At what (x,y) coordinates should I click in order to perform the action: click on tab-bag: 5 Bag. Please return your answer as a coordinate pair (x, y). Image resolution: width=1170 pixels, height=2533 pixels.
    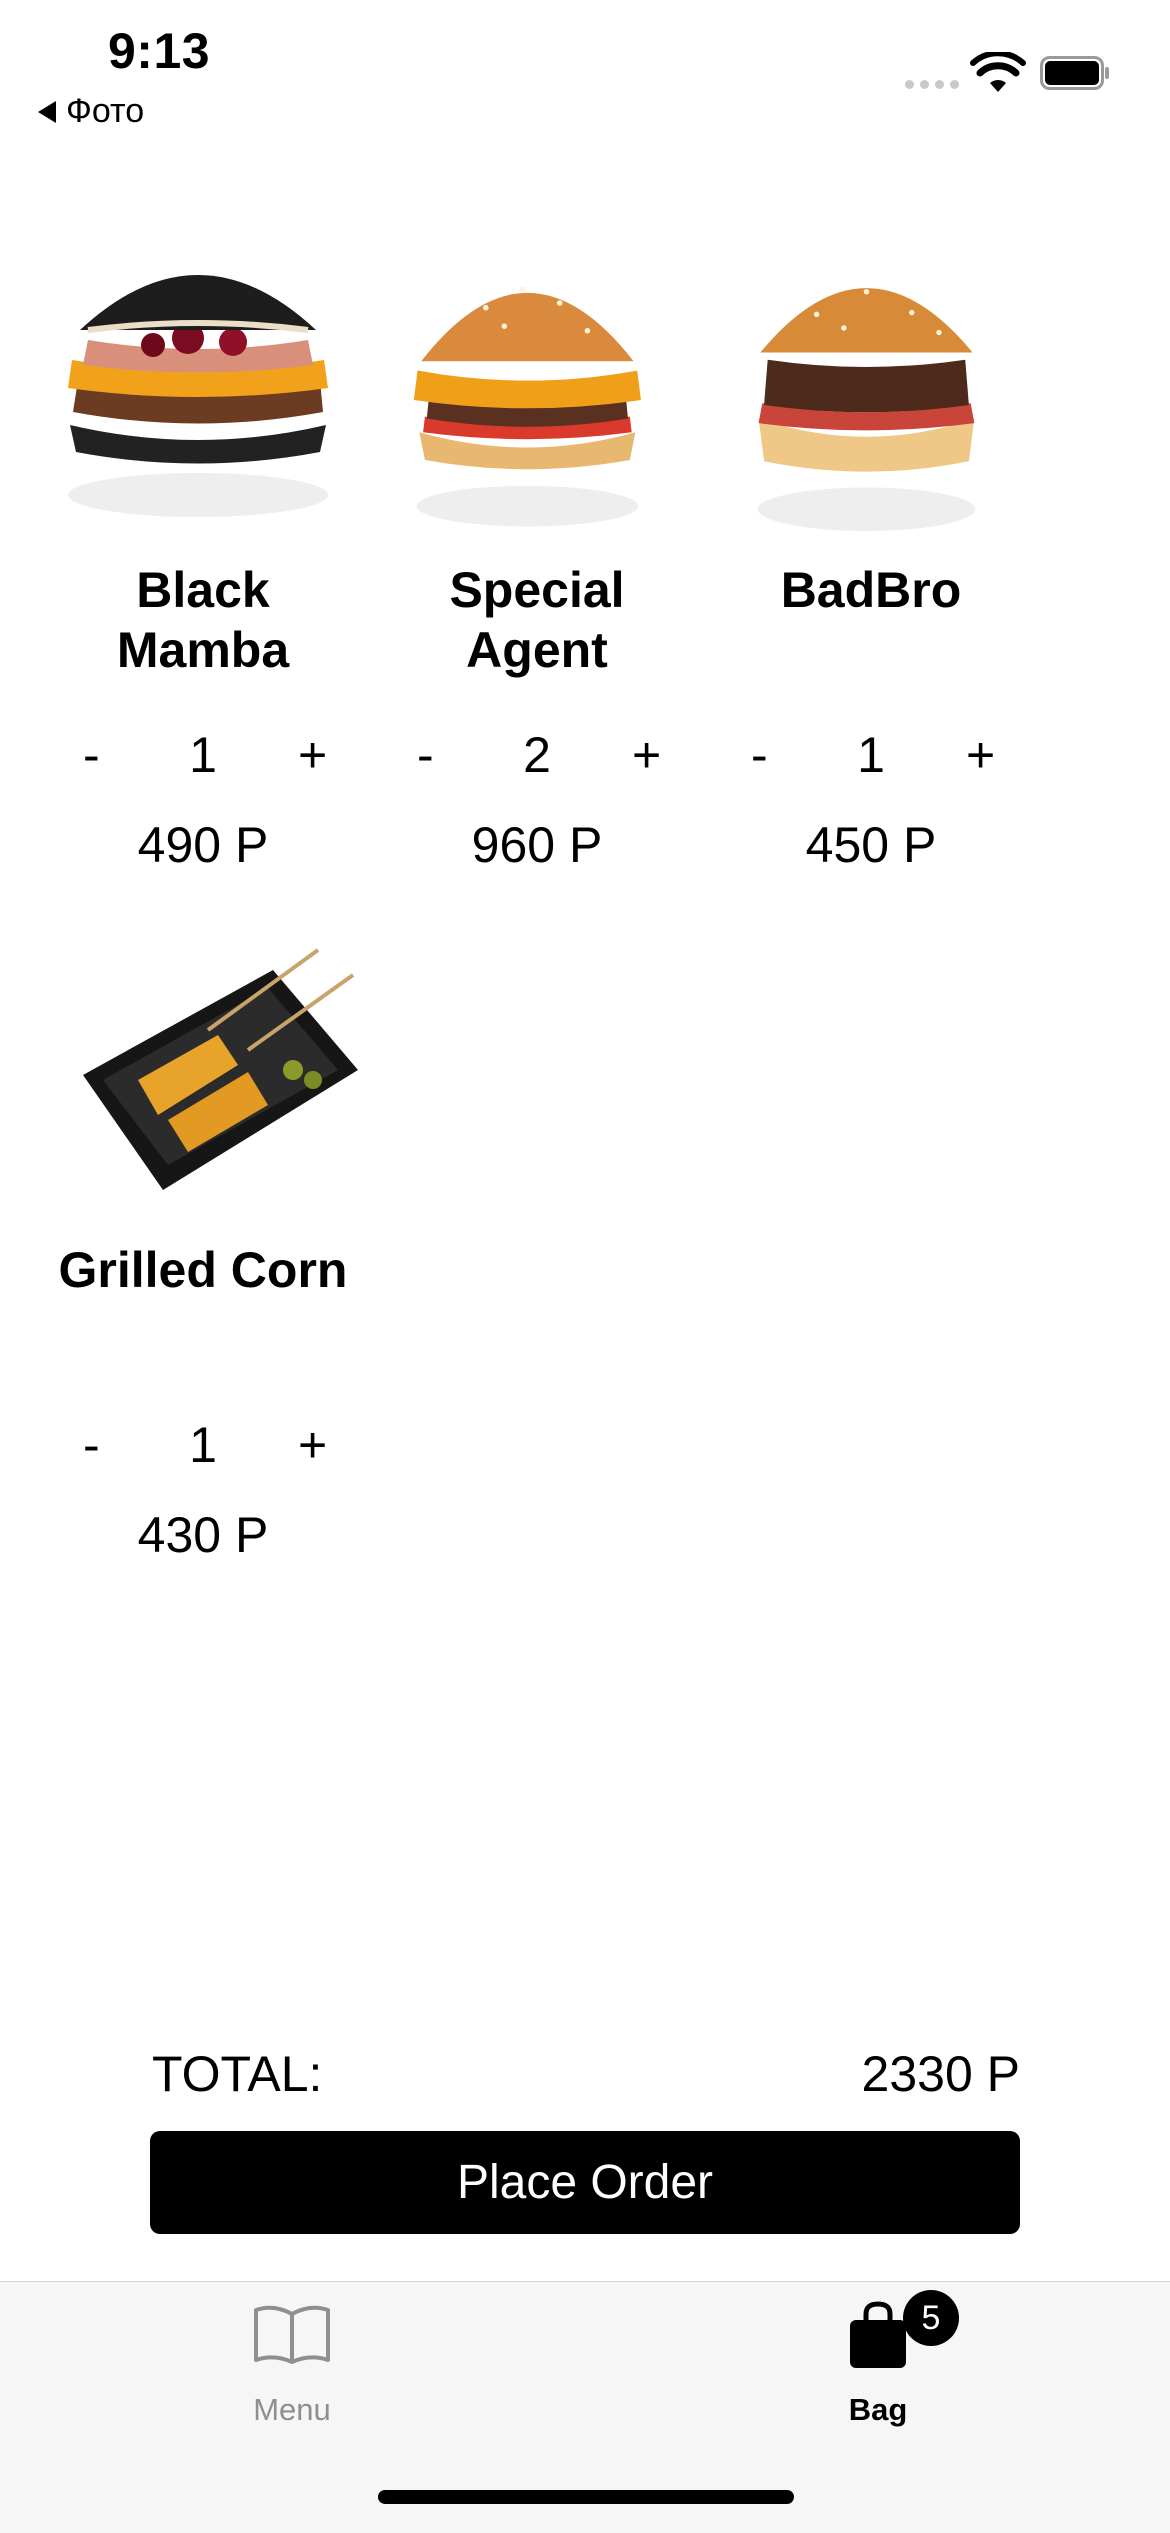
    Looking at the image, I should click on (878, 2372).